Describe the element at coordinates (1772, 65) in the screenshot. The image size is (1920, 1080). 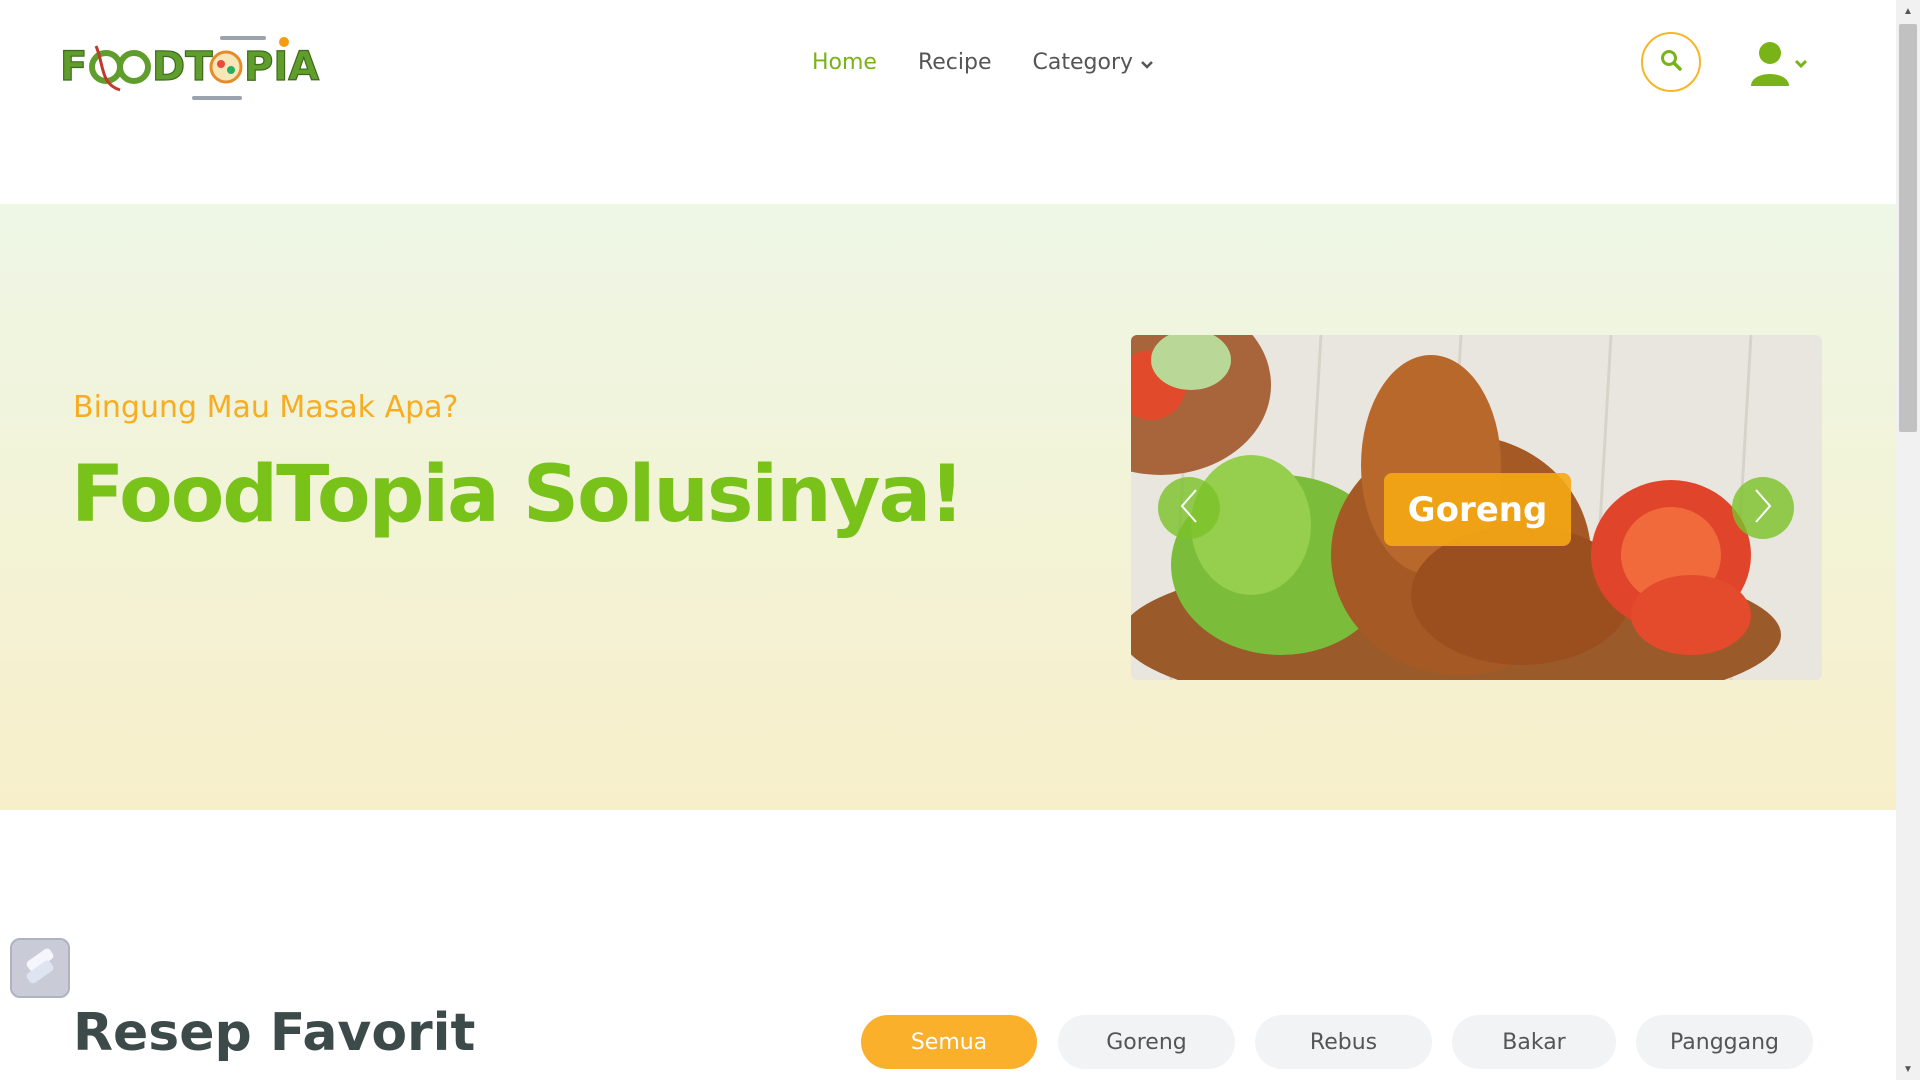
I see `user-icon` at that location.